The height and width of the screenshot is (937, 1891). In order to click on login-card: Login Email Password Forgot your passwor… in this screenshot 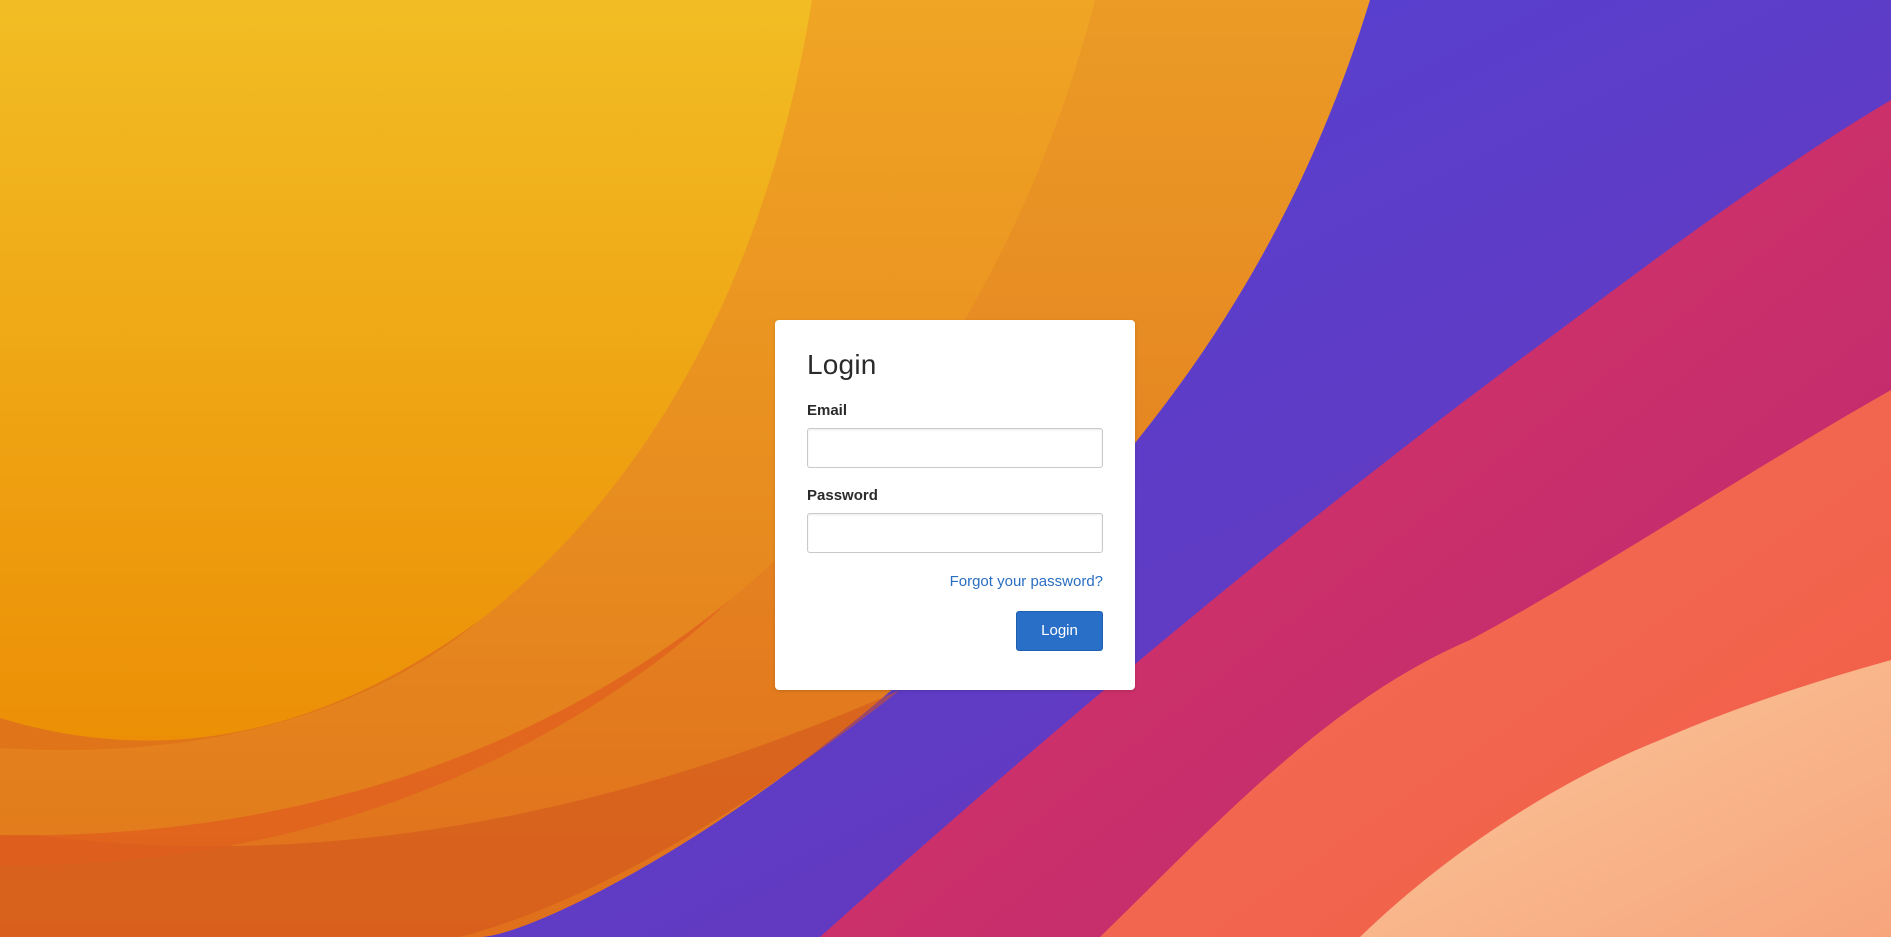, I will do `click(955, 505)`.